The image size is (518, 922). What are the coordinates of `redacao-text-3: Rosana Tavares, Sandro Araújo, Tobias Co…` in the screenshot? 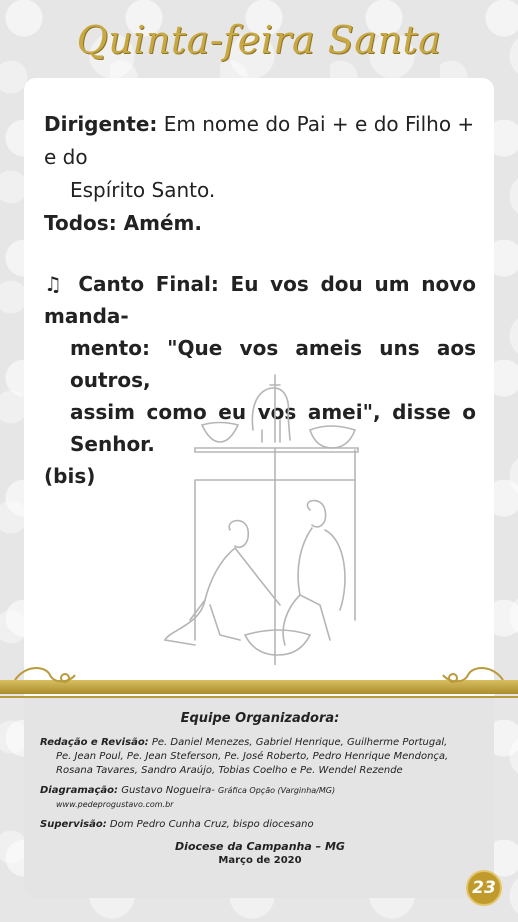 It's located at (229, 770).